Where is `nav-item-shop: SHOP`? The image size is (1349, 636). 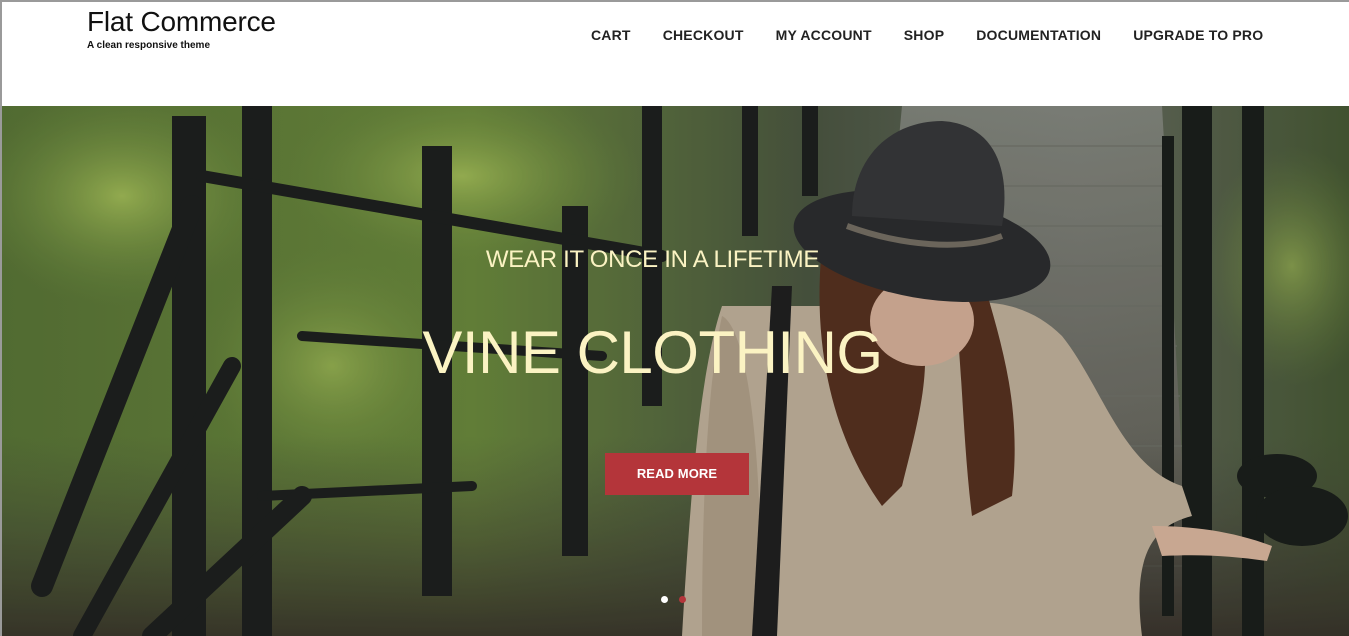
nav-item-shop: SHOP is located at coordinates (924, 35).